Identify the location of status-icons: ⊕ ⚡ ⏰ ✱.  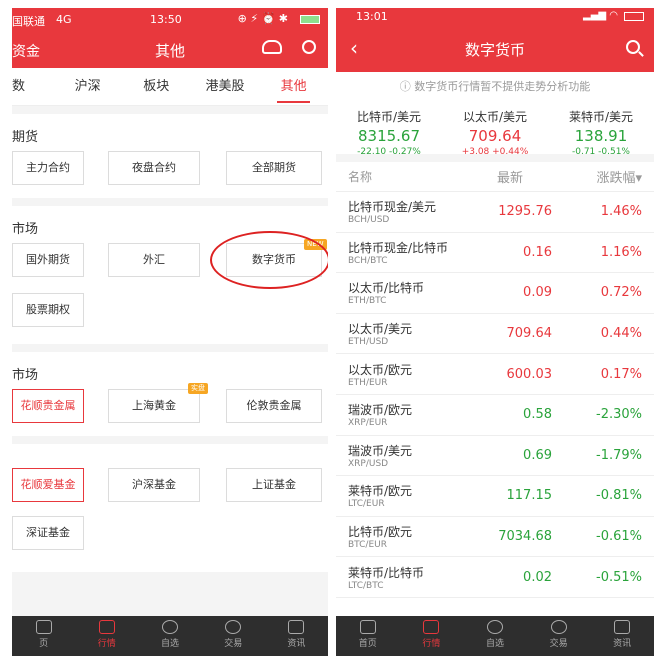
(262, 18).